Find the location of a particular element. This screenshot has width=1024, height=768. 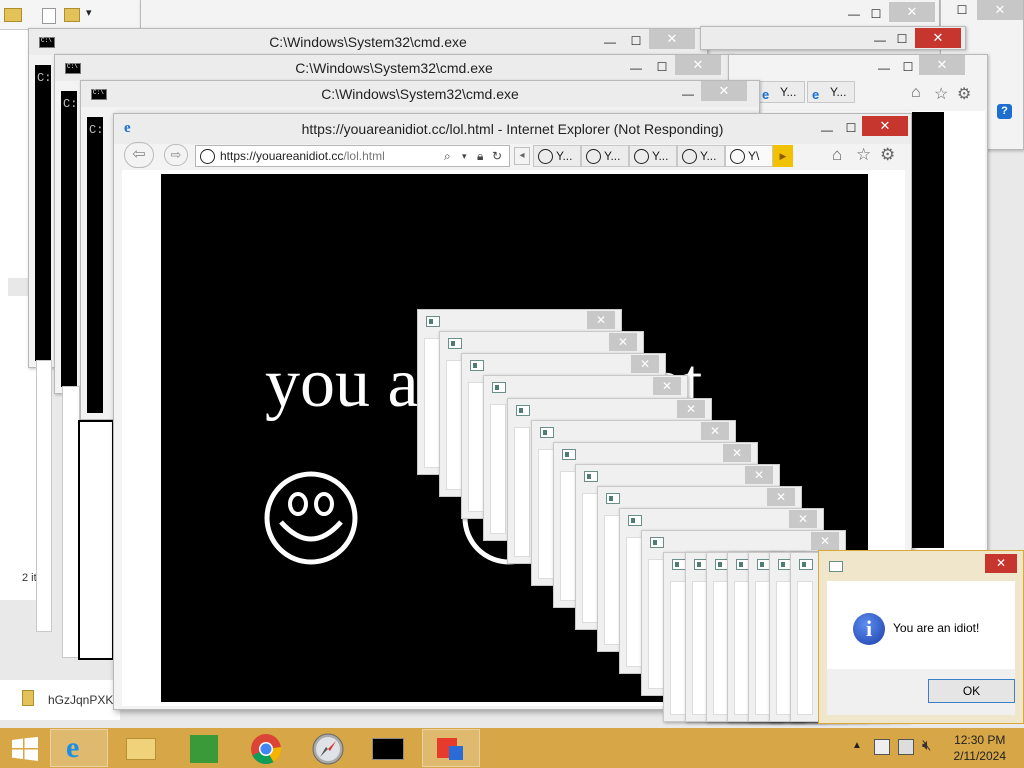

properties-icon is located at coordinates (49, 16).